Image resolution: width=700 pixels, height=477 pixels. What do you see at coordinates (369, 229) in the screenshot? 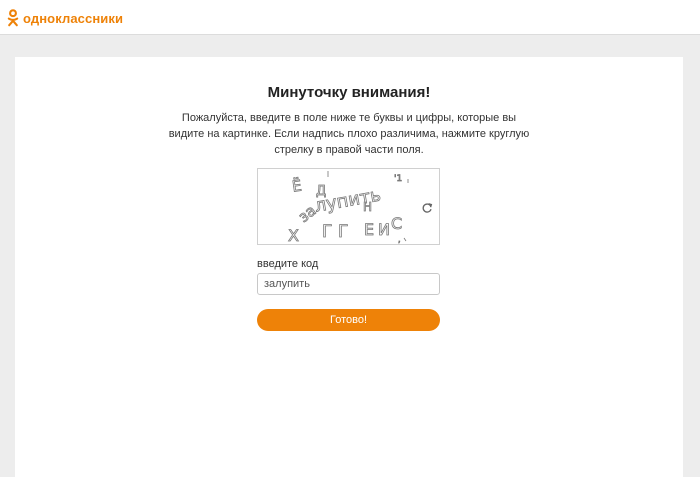
I see `svg-text: Е` at bounding box center [369, 229].